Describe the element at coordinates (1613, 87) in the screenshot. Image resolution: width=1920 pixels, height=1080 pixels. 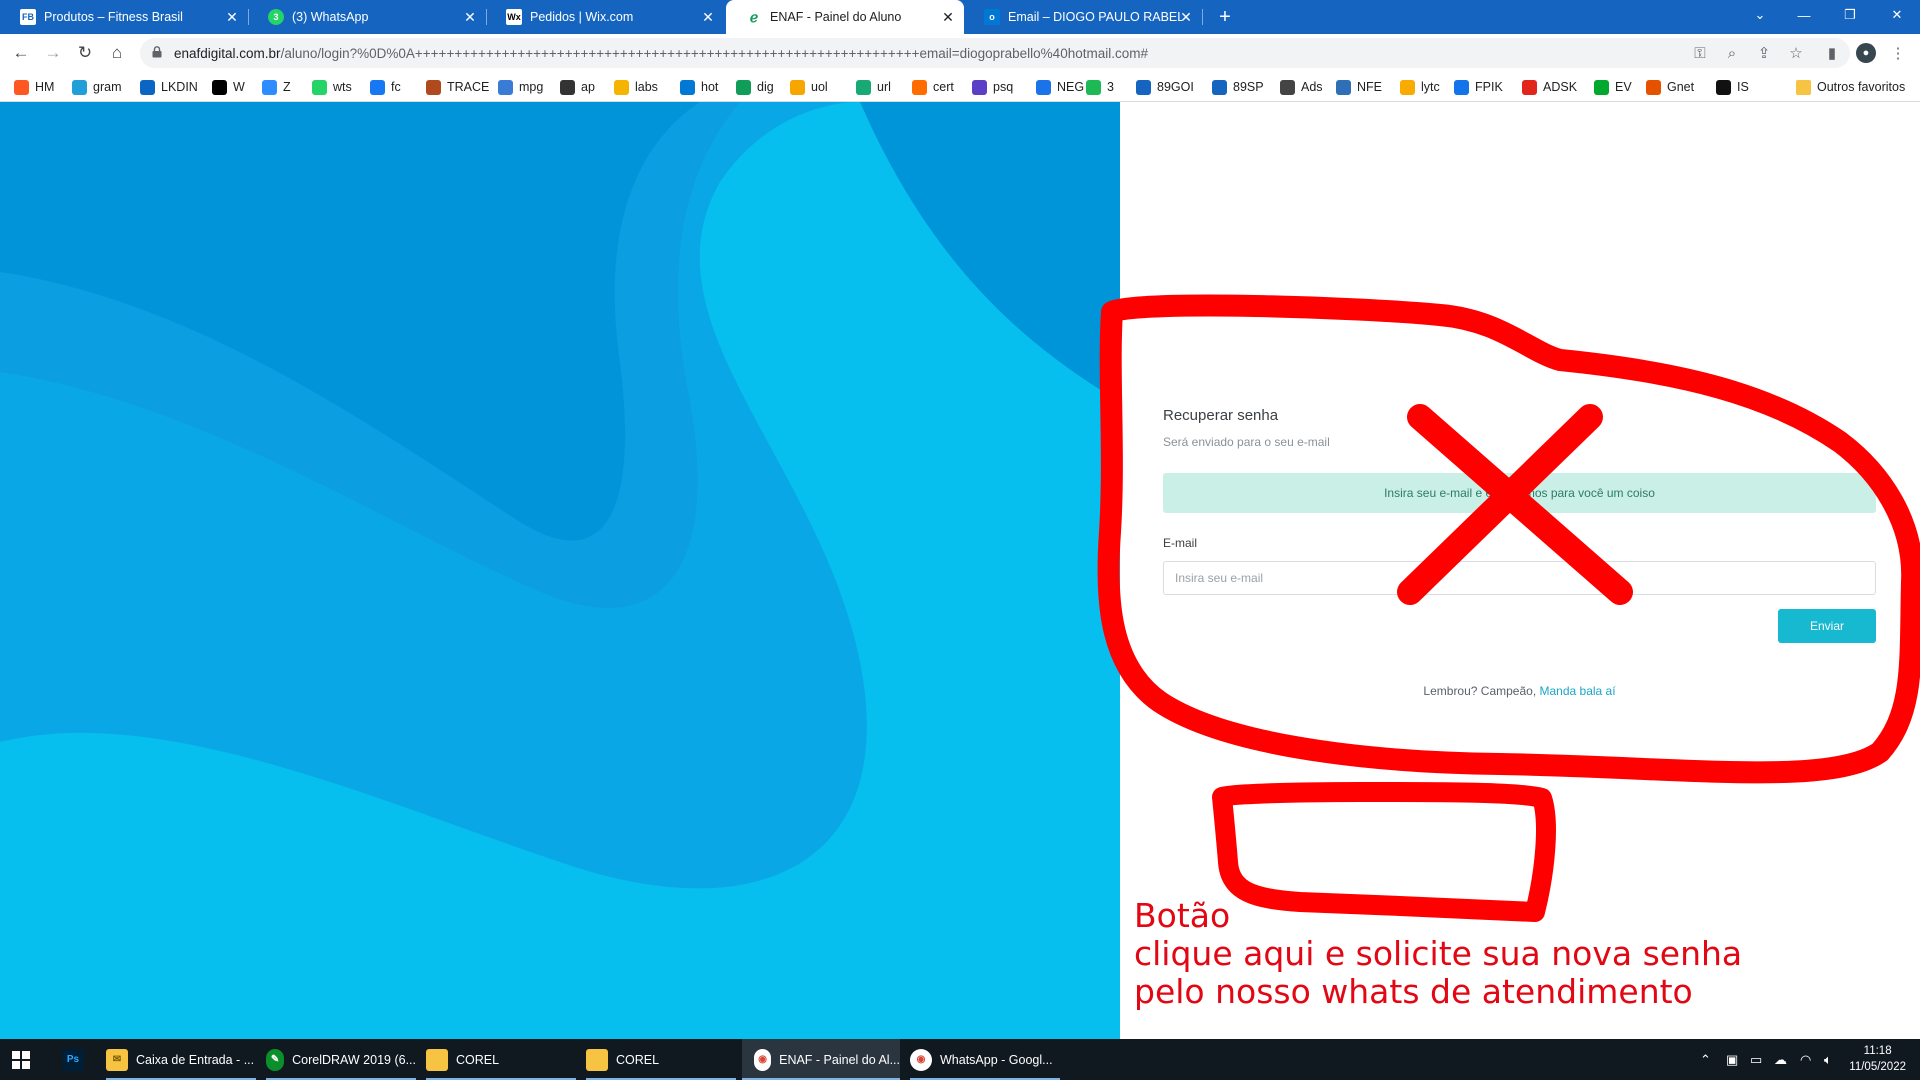
I see `bookmark-ev: EV` at that location.